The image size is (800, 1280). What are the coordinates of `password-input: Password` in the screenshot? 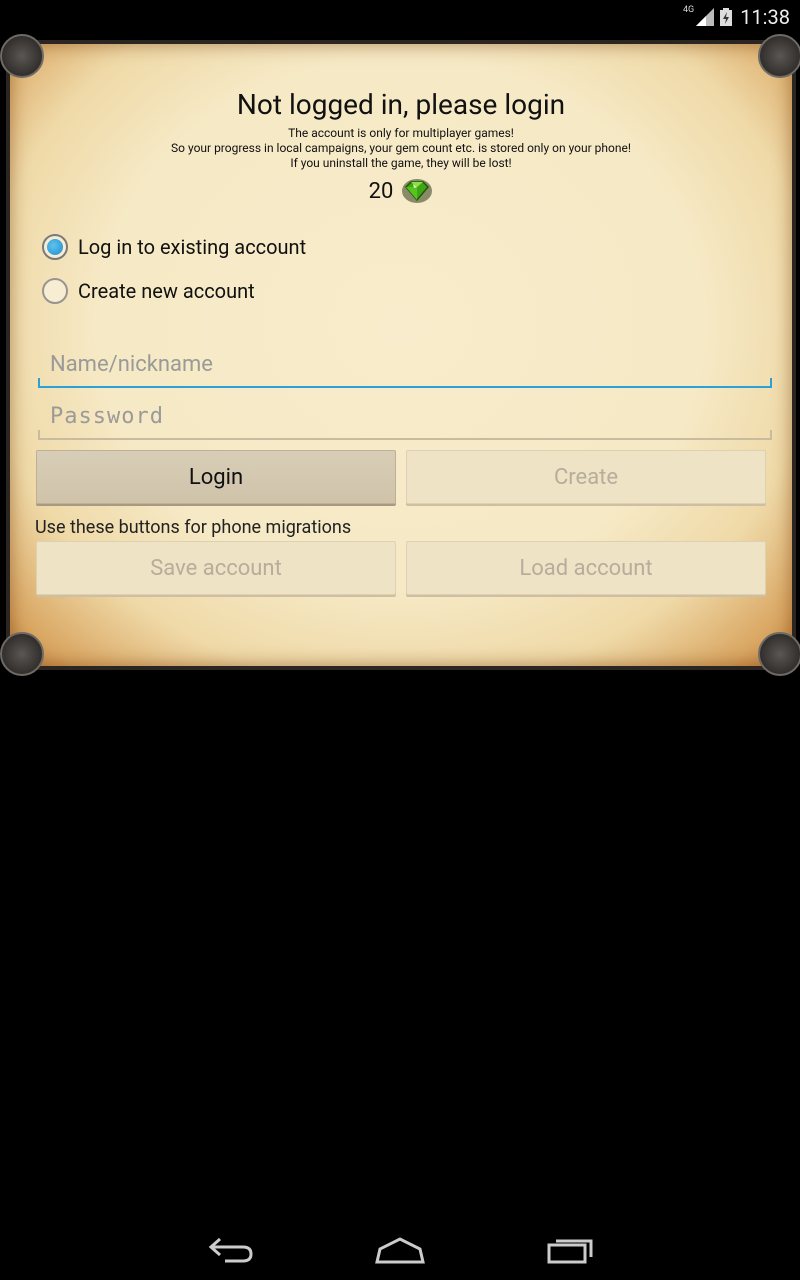 It's located at (405, 417).